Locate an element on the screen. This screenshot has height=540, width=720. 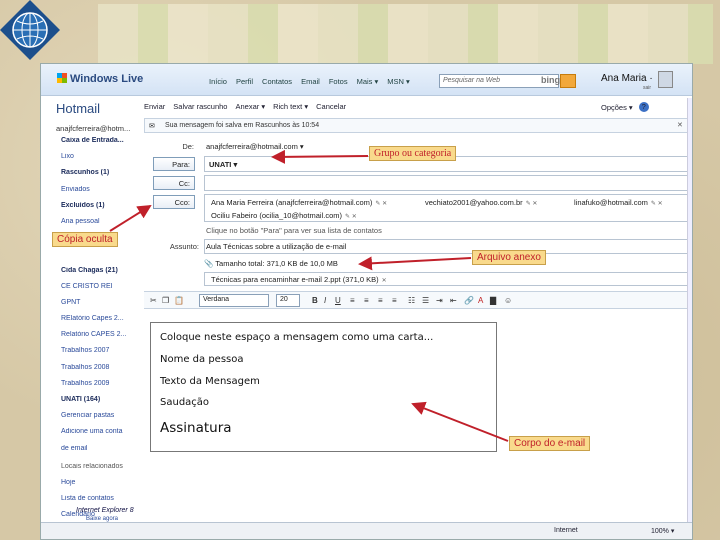
options-button: Opções ▾ is located at coordinates (617, 107).